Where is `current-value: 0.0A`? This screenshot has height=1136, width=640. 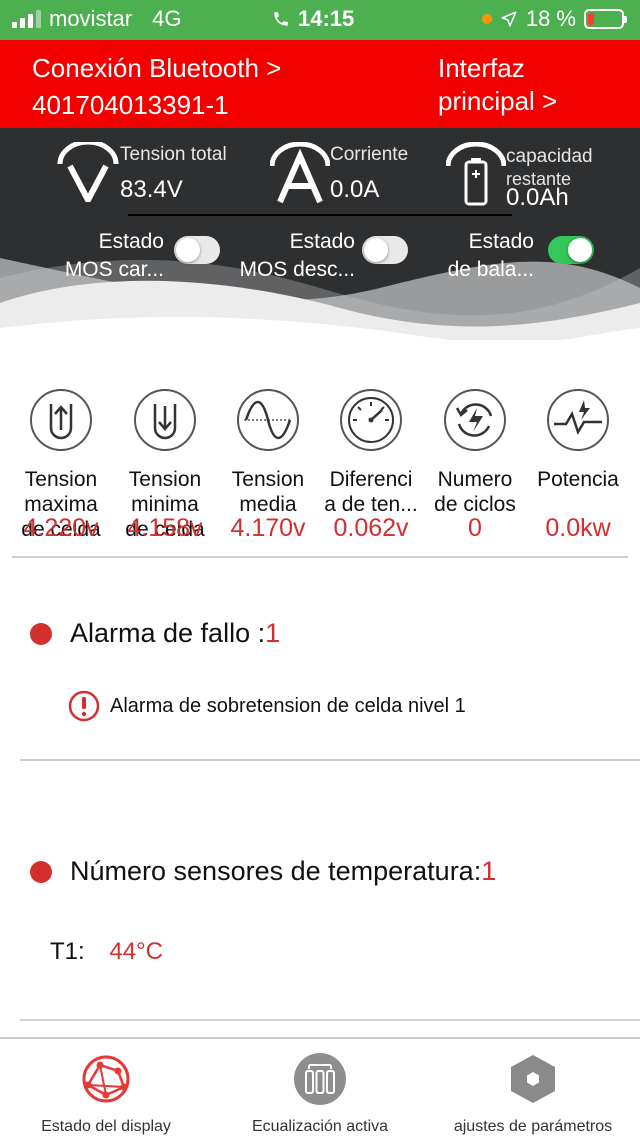
current-value: 0.0A is located at coordinates (355, 189).